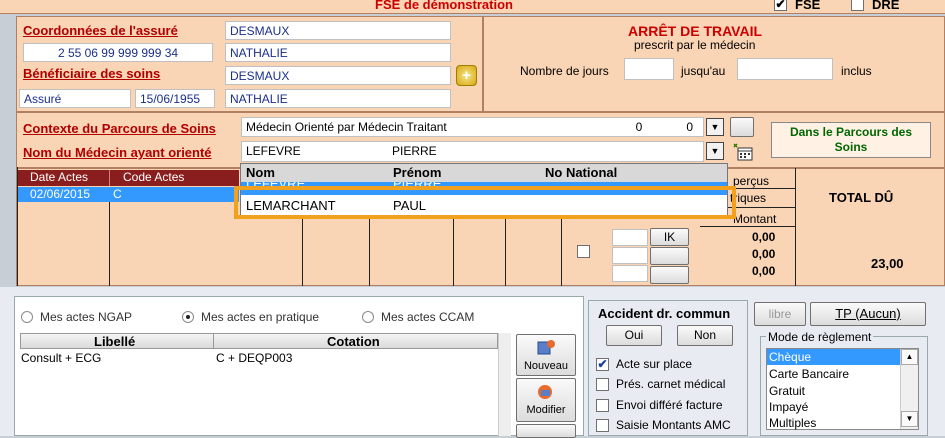  I want to click on accident-oui-button: Oui, so click(634, 335).